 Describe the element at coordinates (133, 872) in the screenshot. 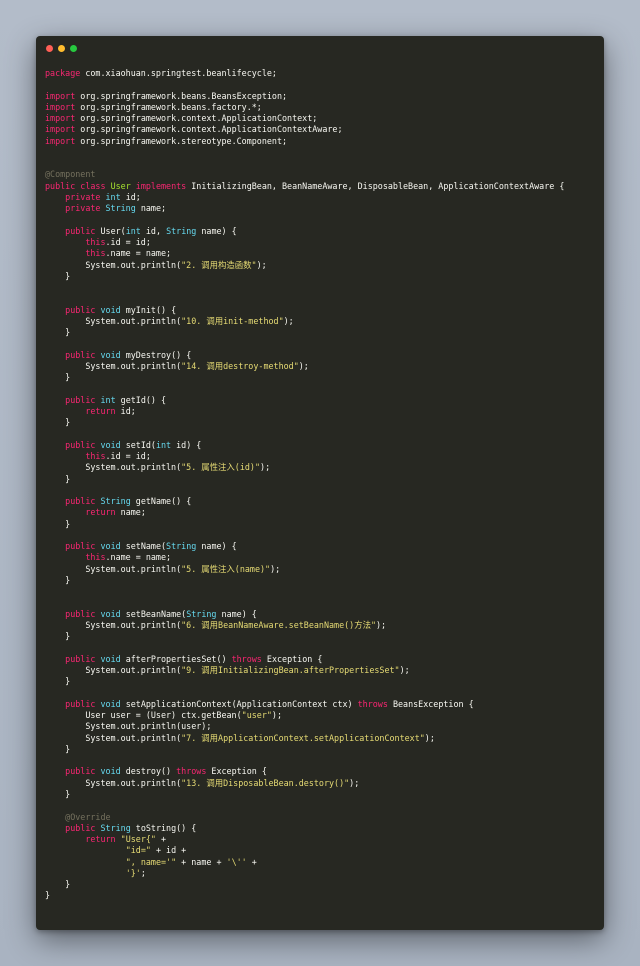

I see `code-token: '}'` at that location.